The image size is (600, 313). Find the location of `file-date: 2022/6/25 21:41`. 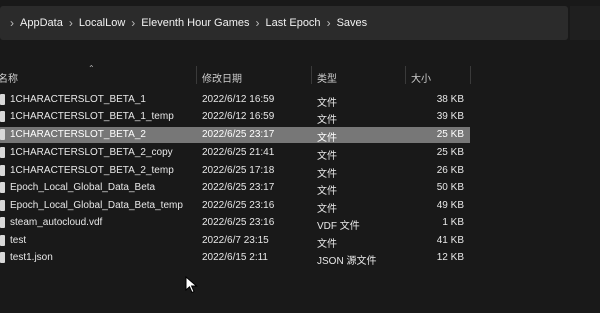

file-date: 2022/6/25 21:41 is located at coordinates (238, 152).